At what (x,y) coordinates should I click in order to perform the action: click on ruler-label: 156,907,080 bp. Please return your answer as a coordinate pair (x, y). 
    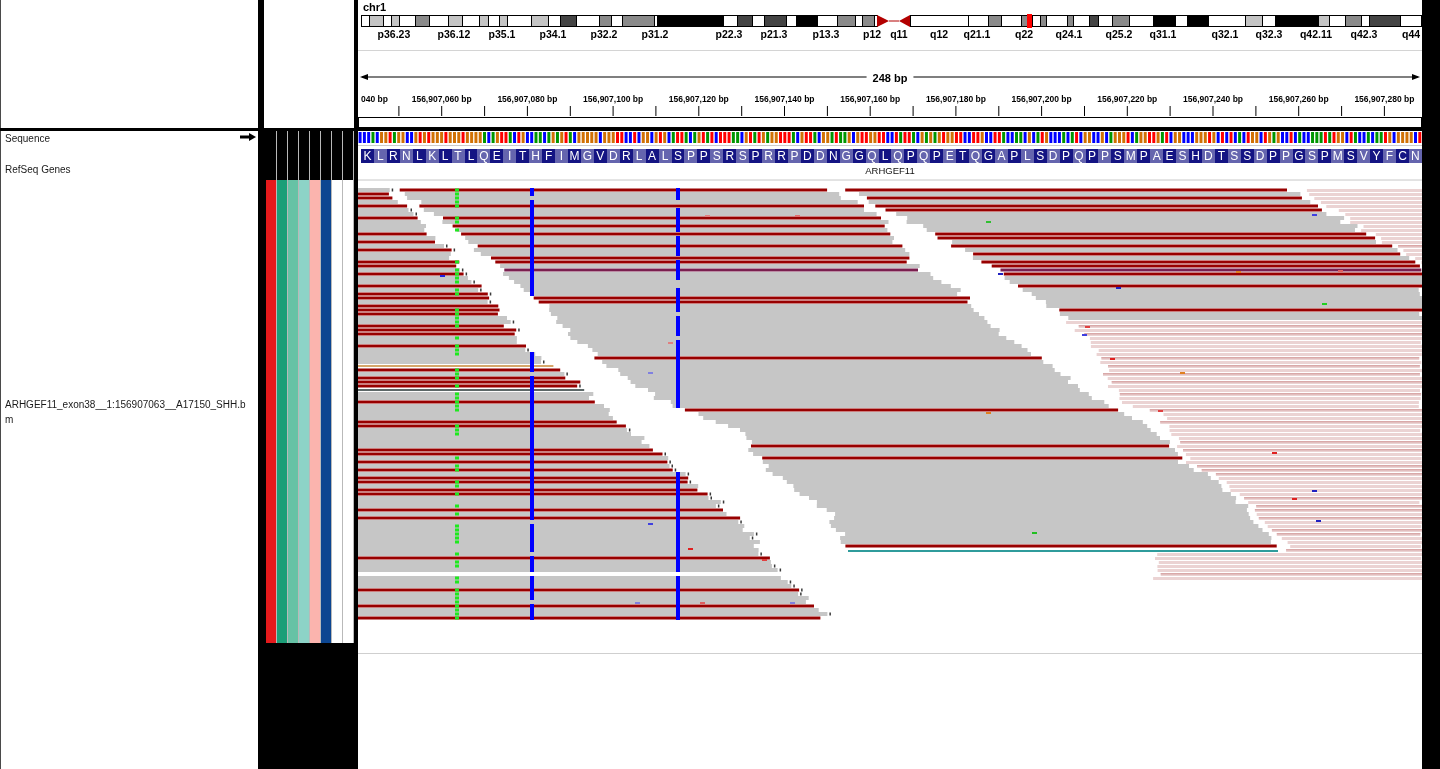
    Looking at the image, I should click on (527, 98).